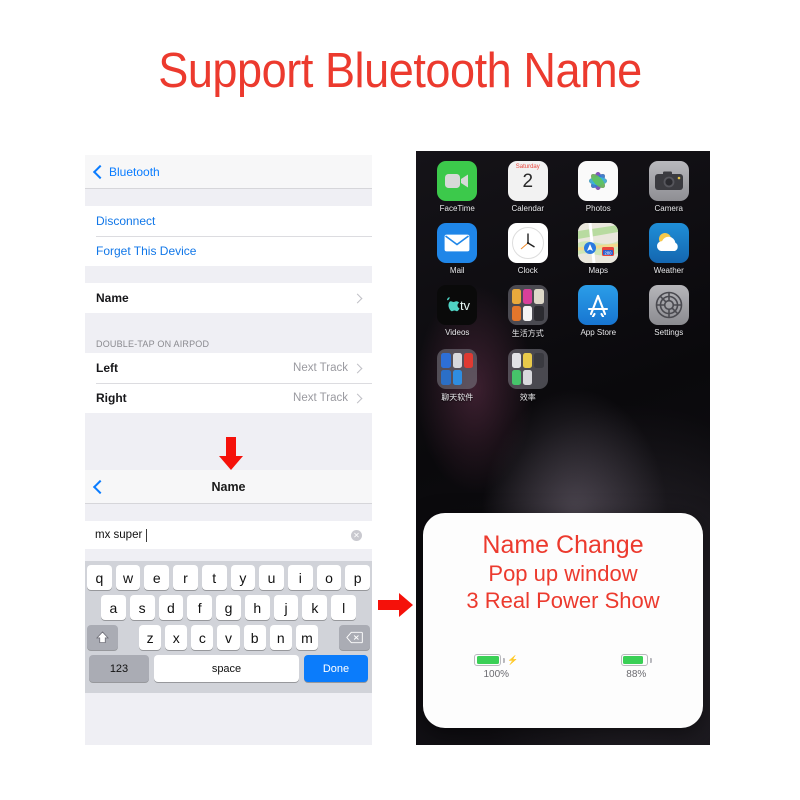 The width and height of the screenshot is (800, 800). I want to click on back-button-label: Bluetooth, so click(134, 171).